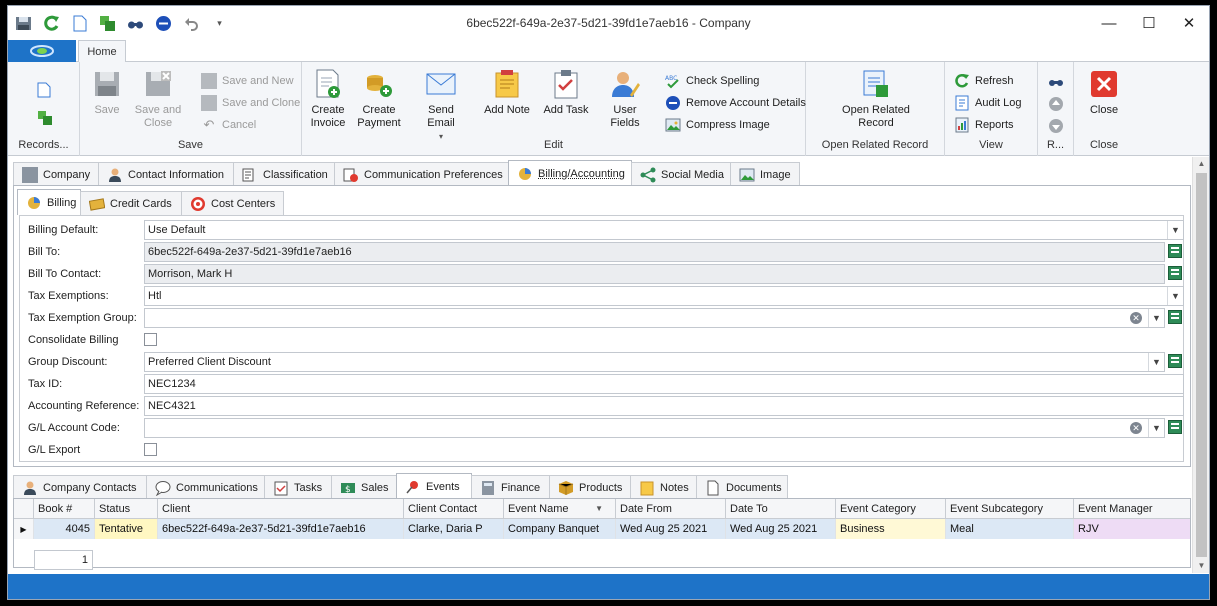 This screenshot has width=1217, height=606. What do you see at coordinates (1201, 566) in the screenshot?
I see `scroll-down-icon: ▼` at bounding box center [1201, 566].